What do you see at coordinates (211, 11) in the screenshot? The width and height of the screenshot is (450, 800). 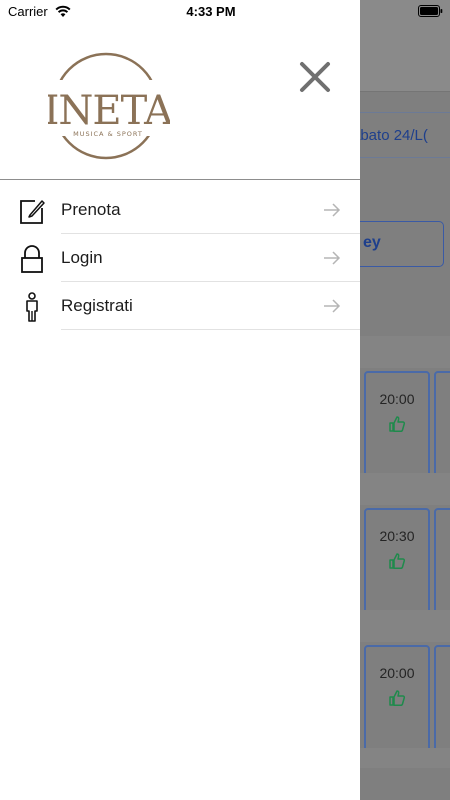 I see `clock: 4:33 PM` at bounding box center [211, 11].